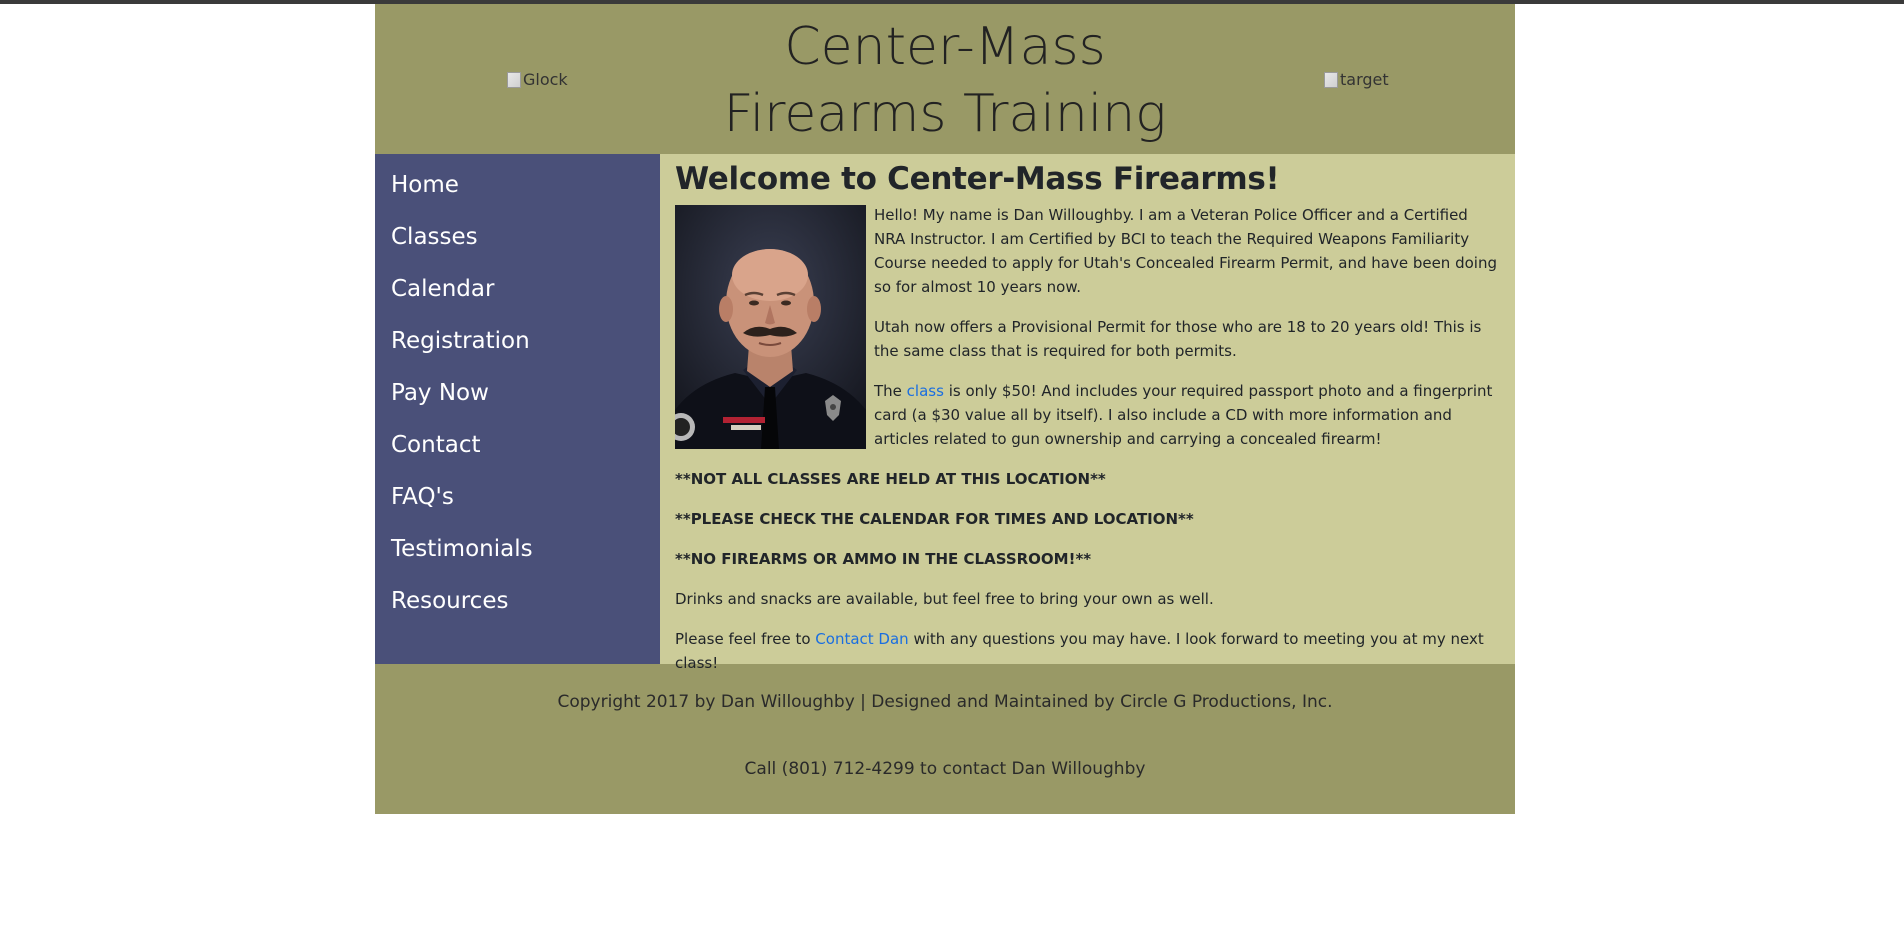  I want to click on contact-text-start: Please feel free to, so click(745, 639).